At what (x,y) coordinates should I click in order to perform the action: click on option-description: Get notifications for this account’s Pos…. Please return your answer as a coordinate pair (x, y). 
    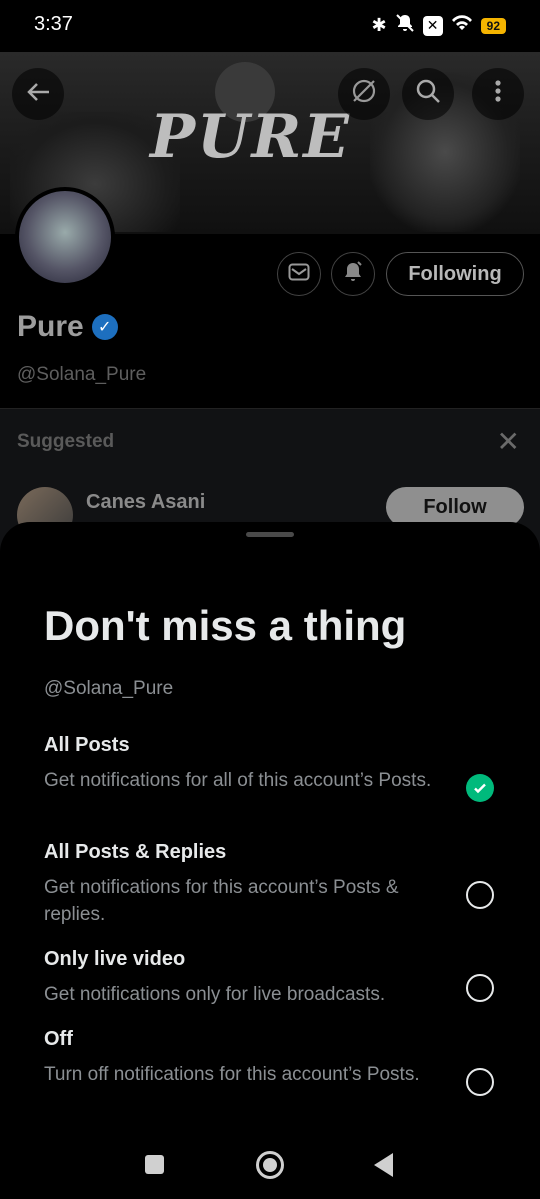
    Looking at the image, I should click on (221, 901).